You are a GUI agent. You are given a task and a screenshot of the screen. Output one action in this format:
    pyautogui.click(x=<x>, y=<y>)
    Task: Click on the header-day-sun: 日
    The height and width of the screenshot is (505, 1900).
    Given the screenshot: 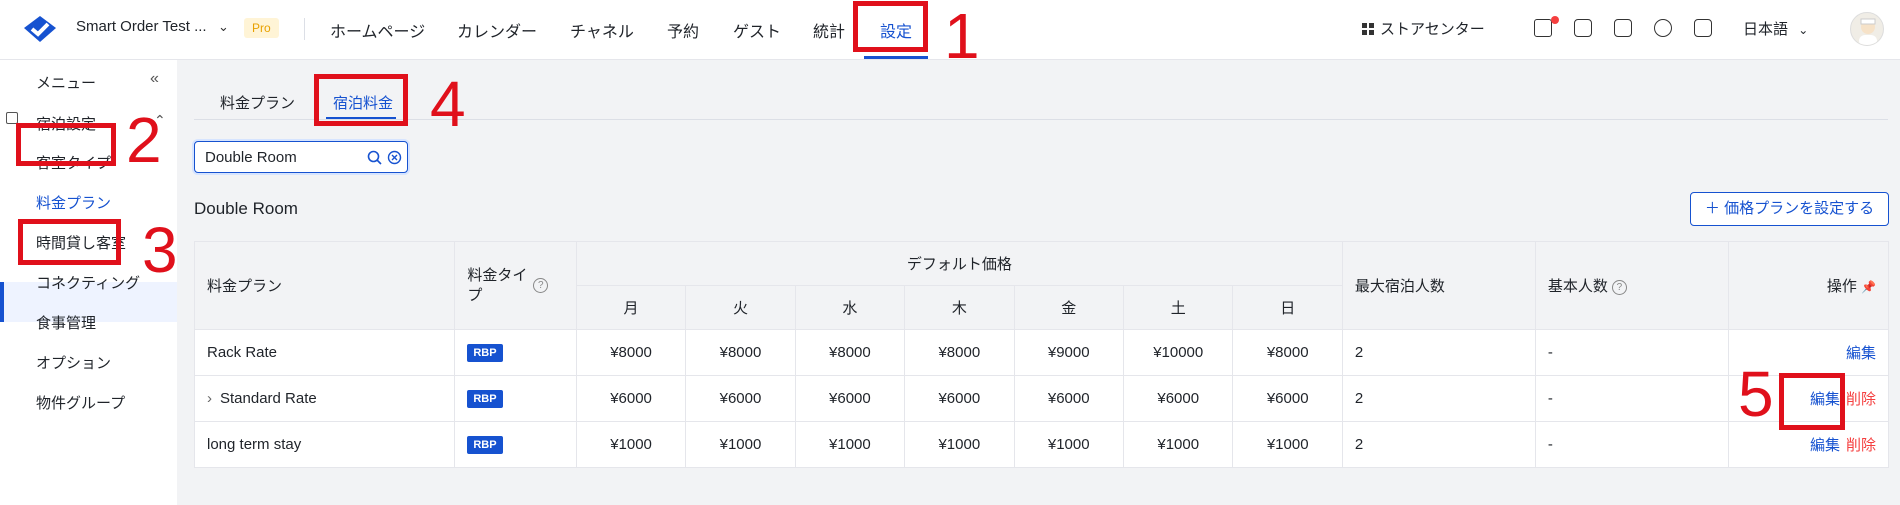 What is the action you would take?
    pyautogui.click(x=1287, y=307)
    